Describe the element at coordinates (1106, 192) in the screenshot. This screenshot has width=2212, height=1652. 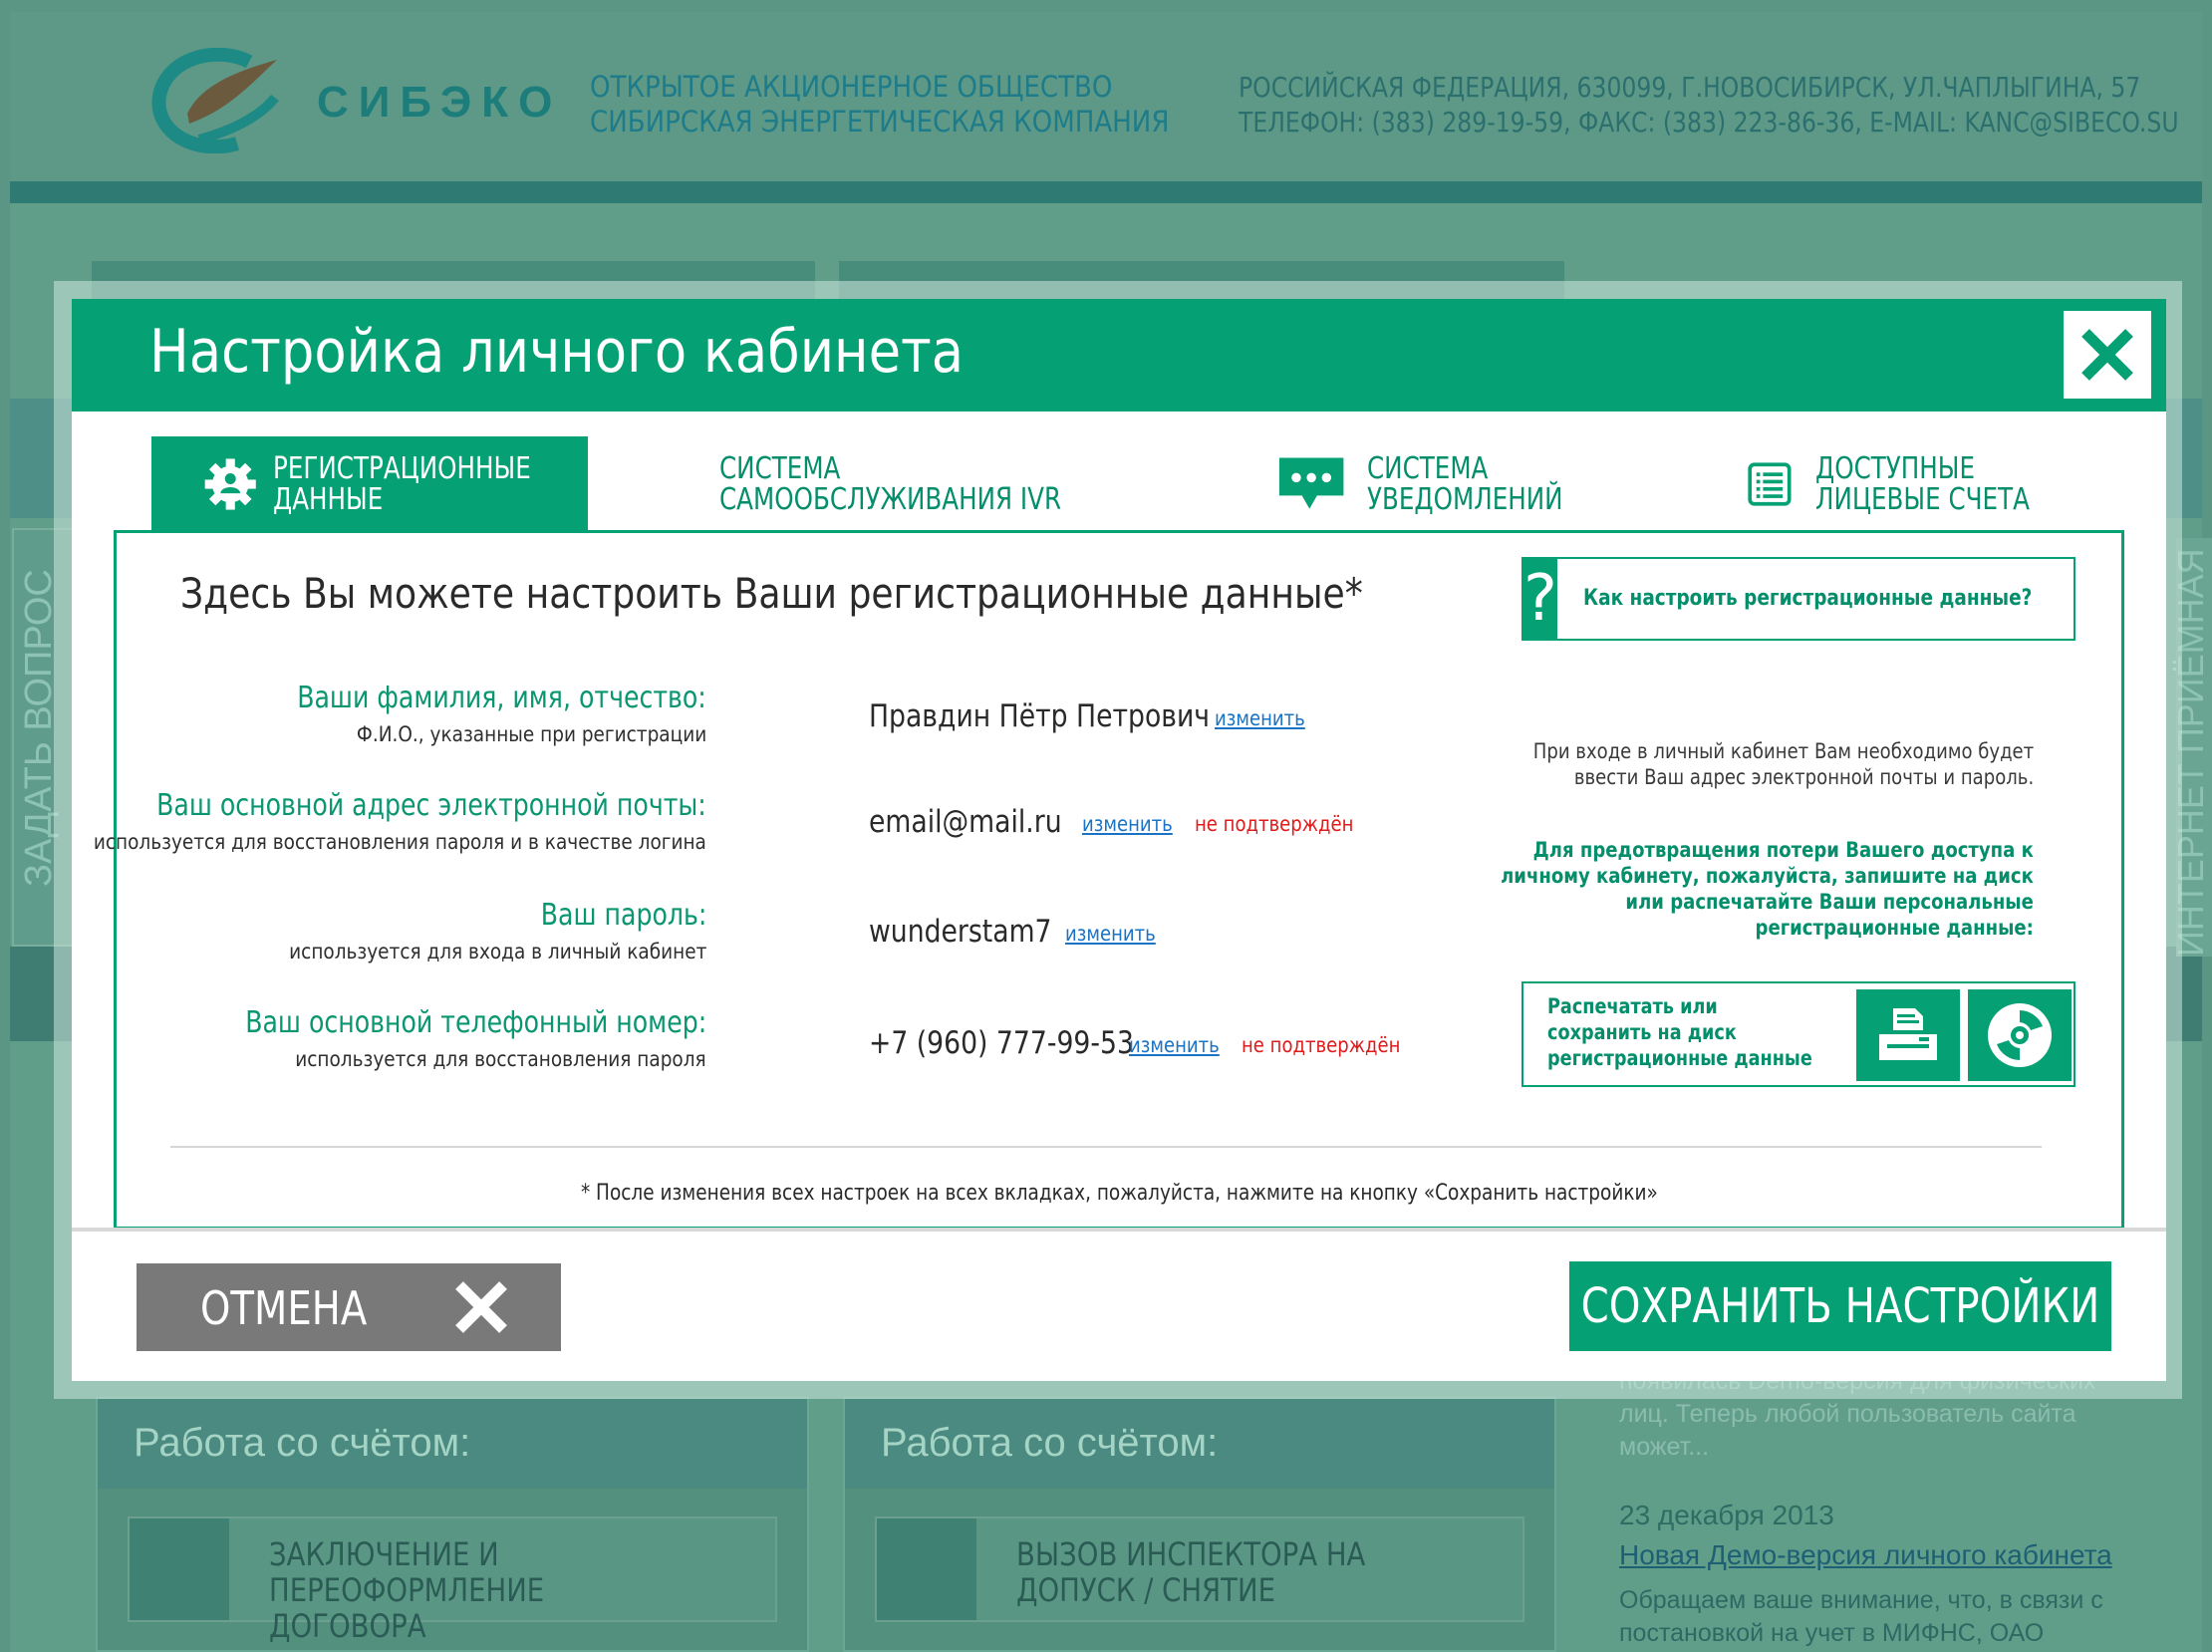
I see `header-rule` at that location.